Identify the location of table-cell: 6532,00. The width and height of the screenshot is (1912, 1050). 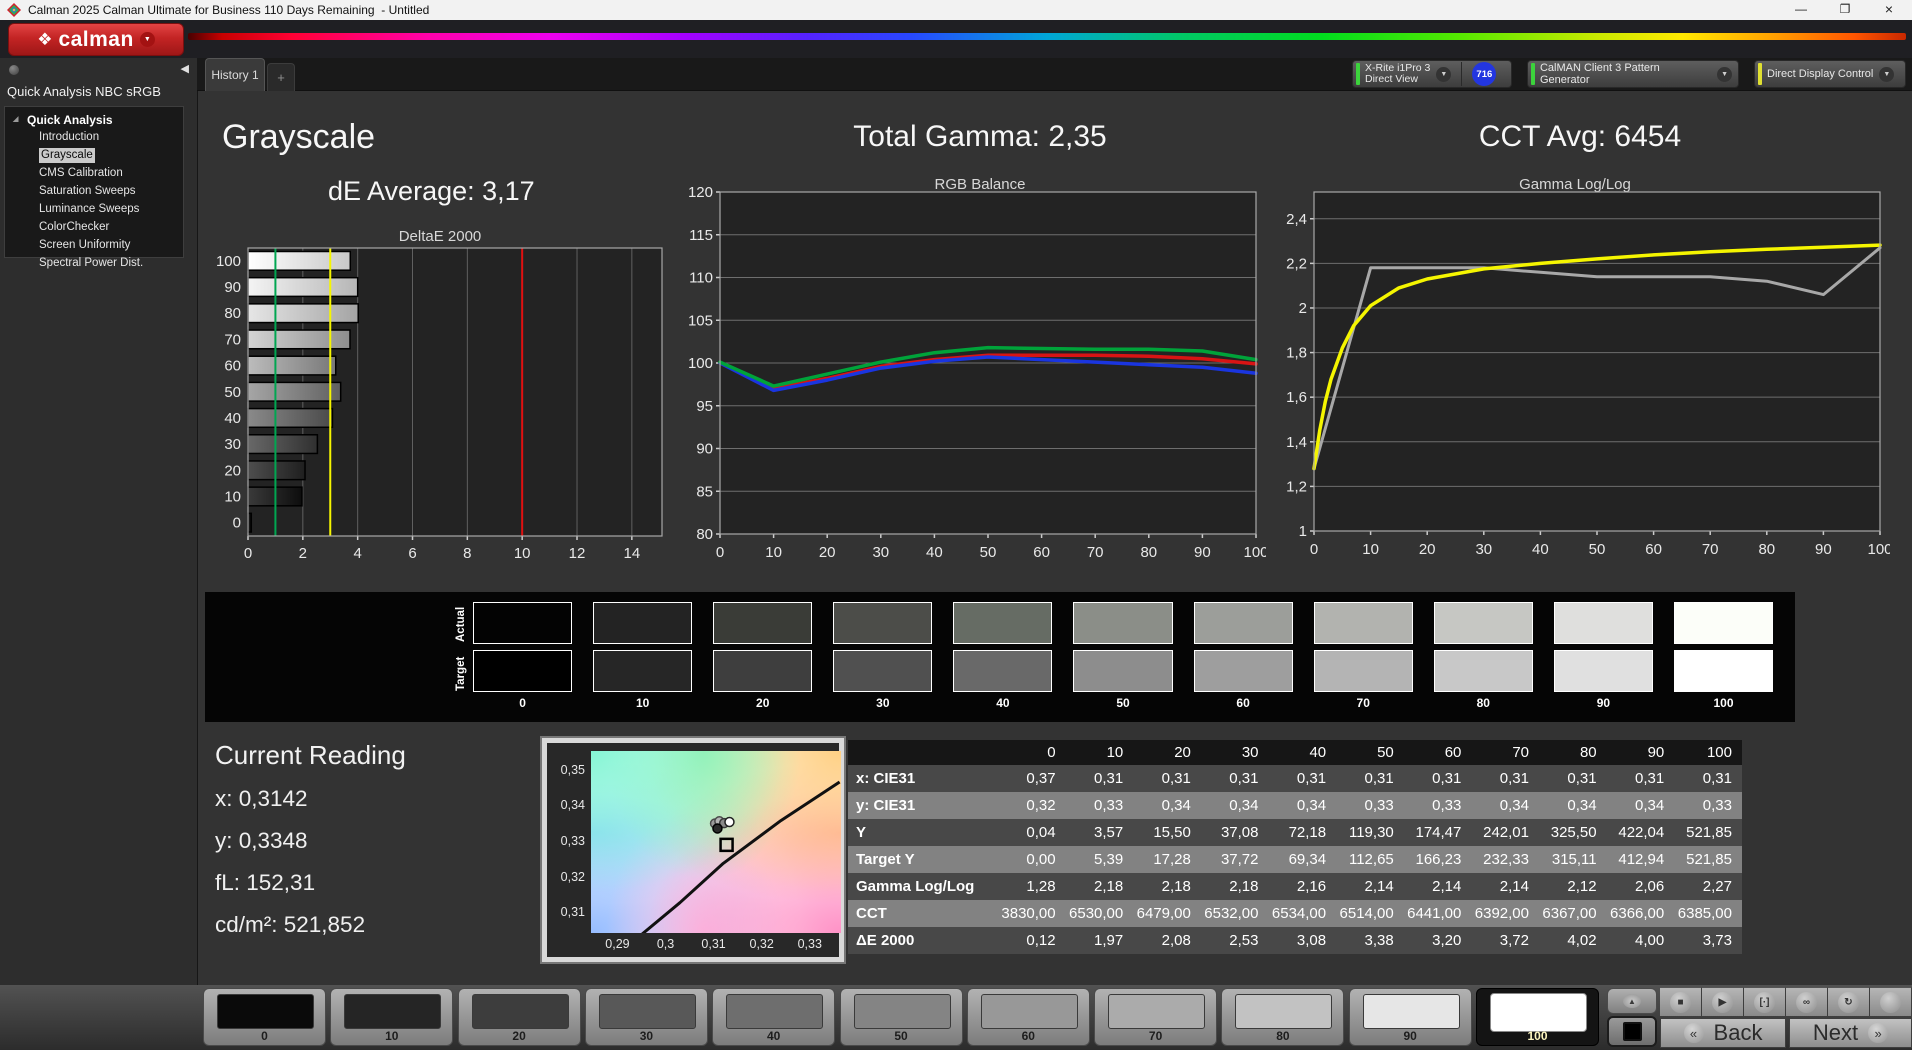
(1234, 913).